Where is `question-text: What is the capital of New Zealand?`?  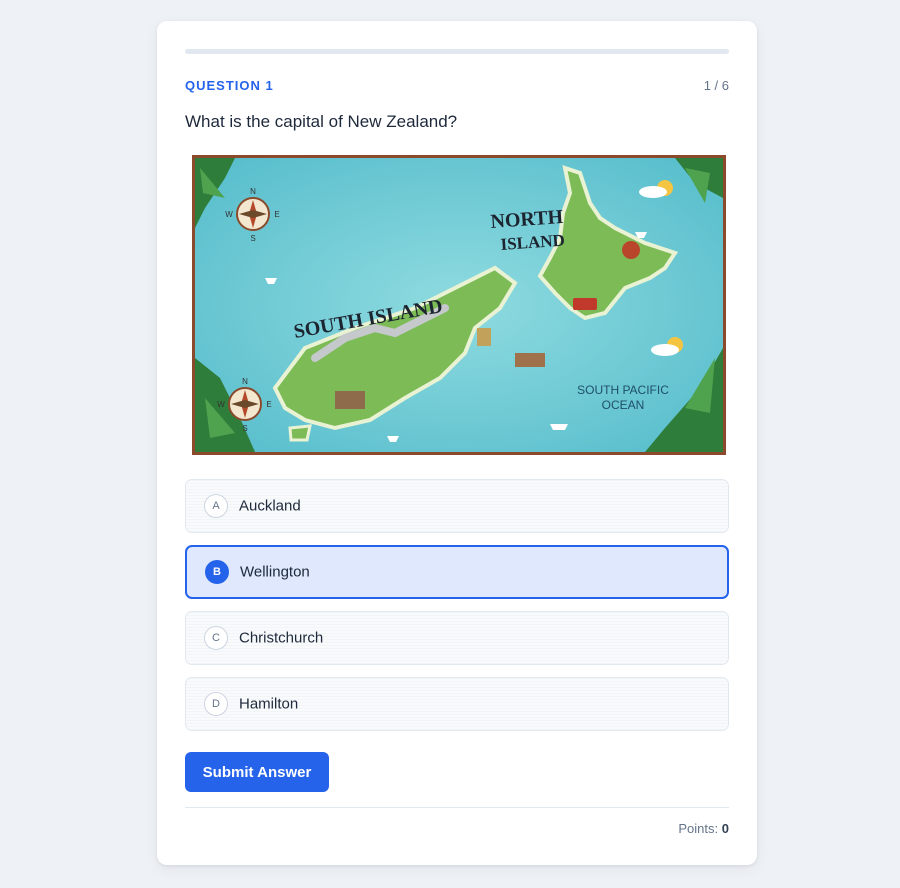 question-text: What is the capital of New Zealand? is located at coordinates (321, 121).